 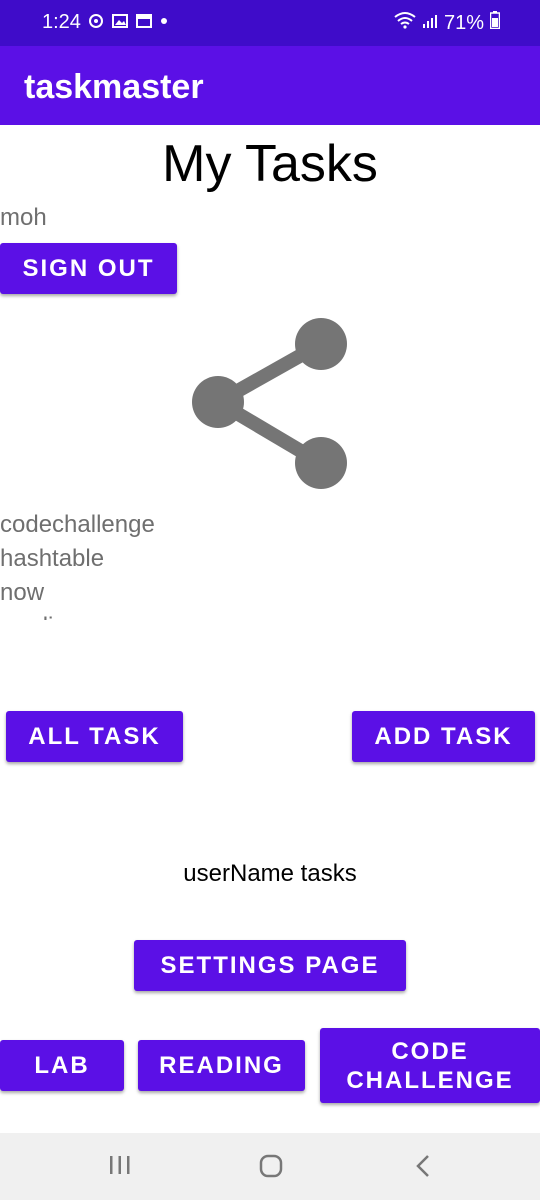 What do you see at coordinates (114, 87) in the screenshot?
I see `app-title: taskmaster` at bounding box center [114, 87].